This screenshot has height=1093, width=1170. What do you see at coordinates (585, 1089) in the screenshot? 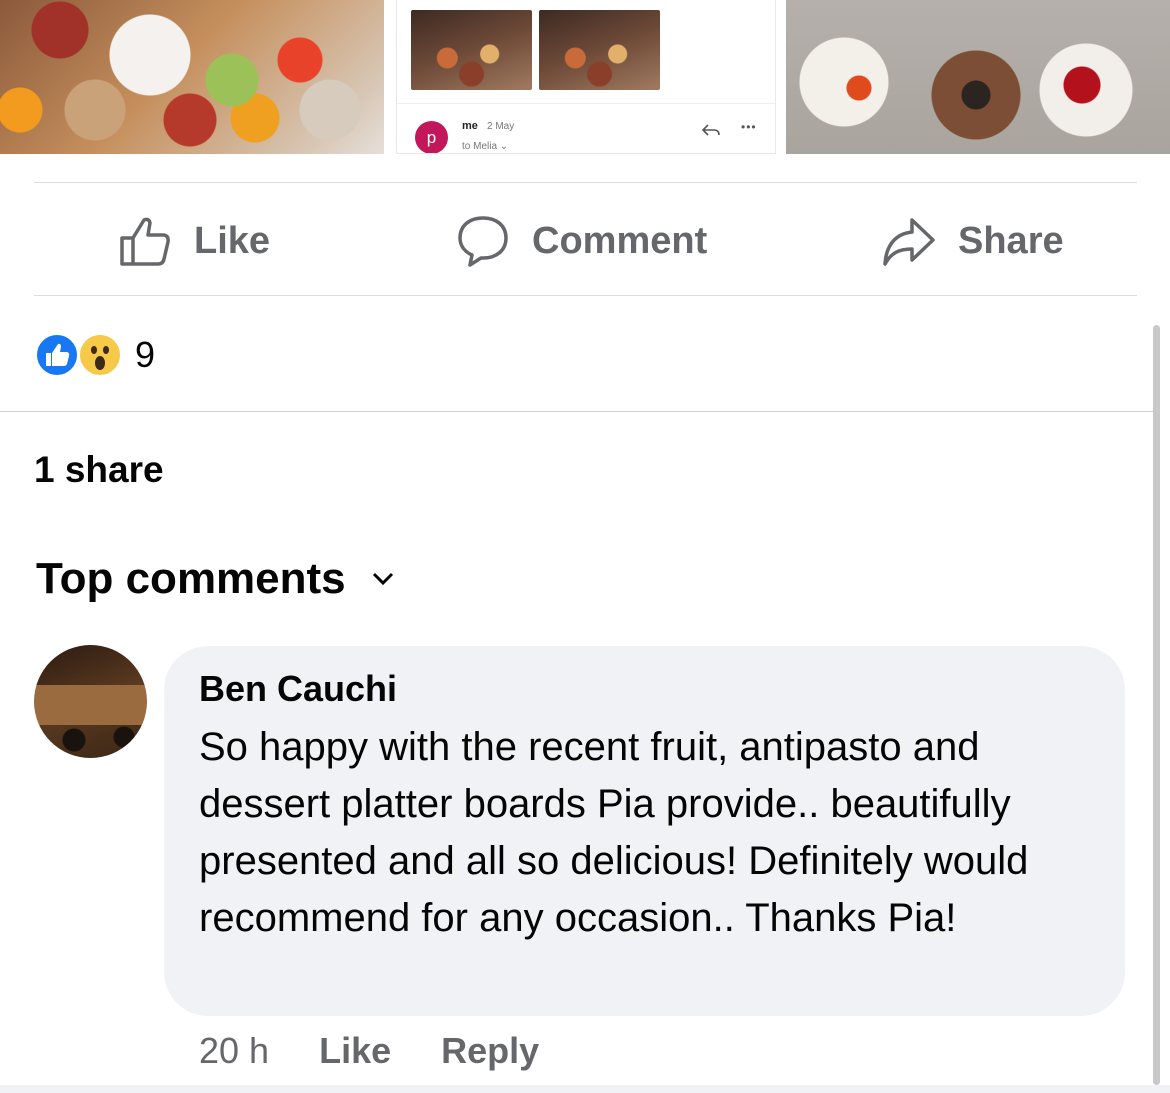
I see `bottom-edge` at bounding box center [585, 1089].